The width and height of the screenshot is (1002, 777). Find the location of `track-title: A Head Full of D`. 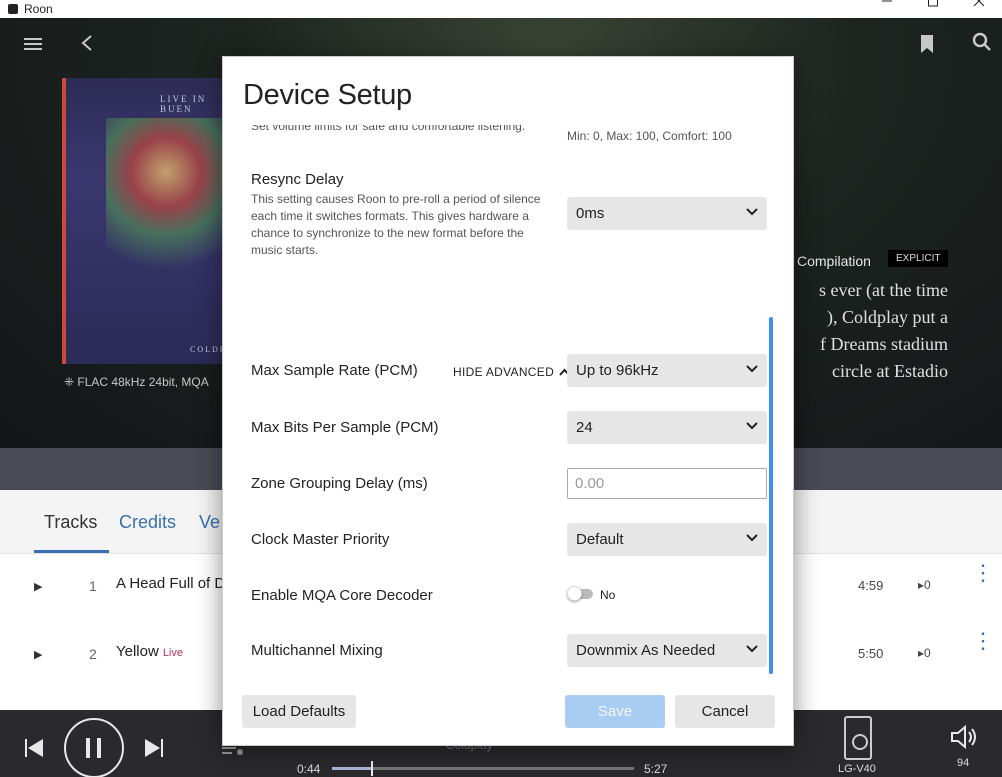

track-title: A Head Full of D is located at coordinates (170, 583).